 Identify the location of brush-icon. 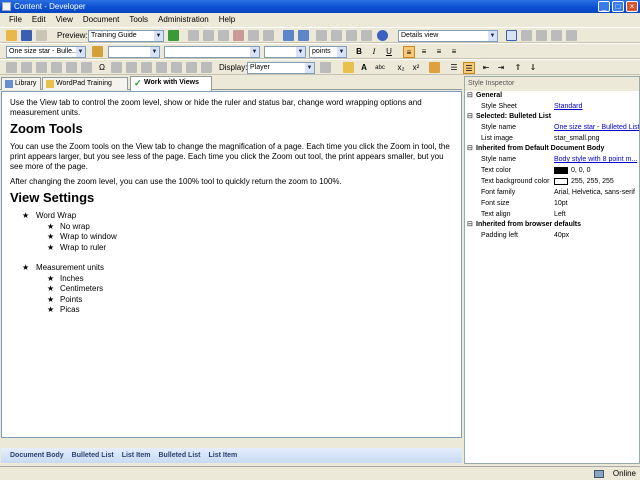
(97, 51).